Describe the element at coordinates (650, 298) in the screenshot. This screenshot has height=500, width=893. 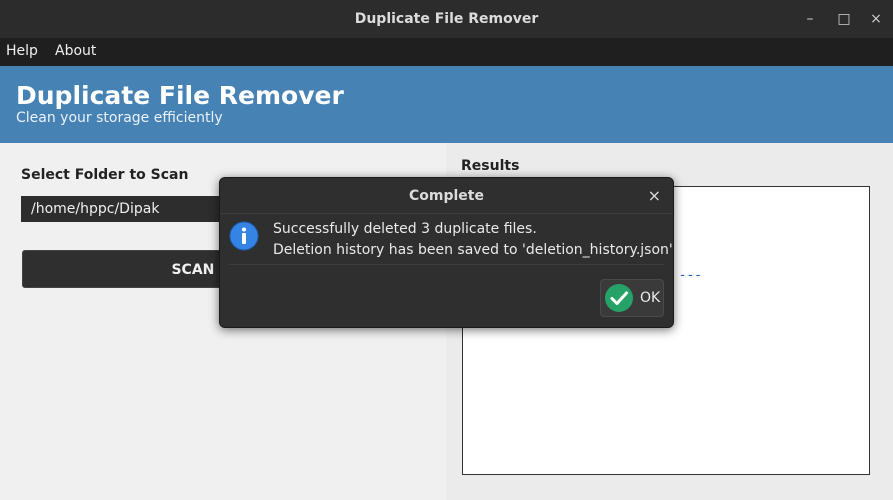
I see `ok-label: OK` at that location.